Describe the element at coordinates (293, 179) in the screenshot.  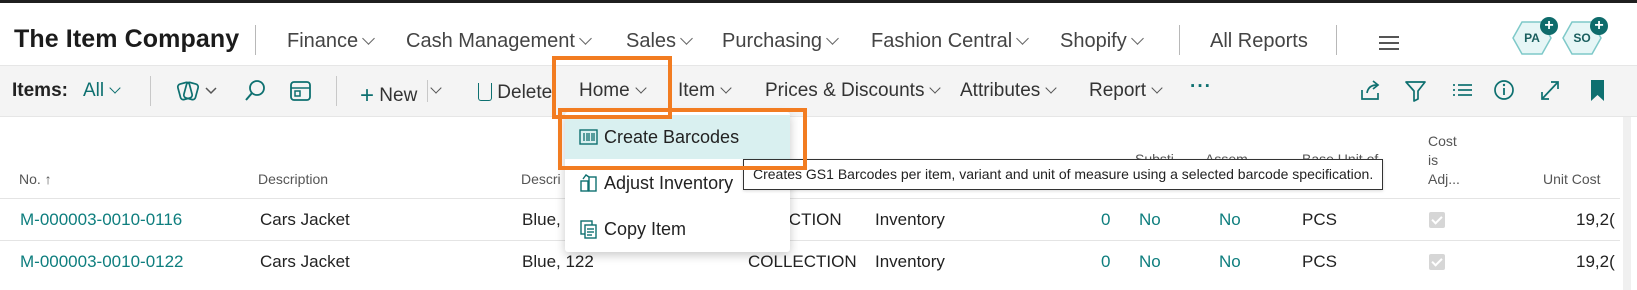
I see `column-header-description: Description` at that location.